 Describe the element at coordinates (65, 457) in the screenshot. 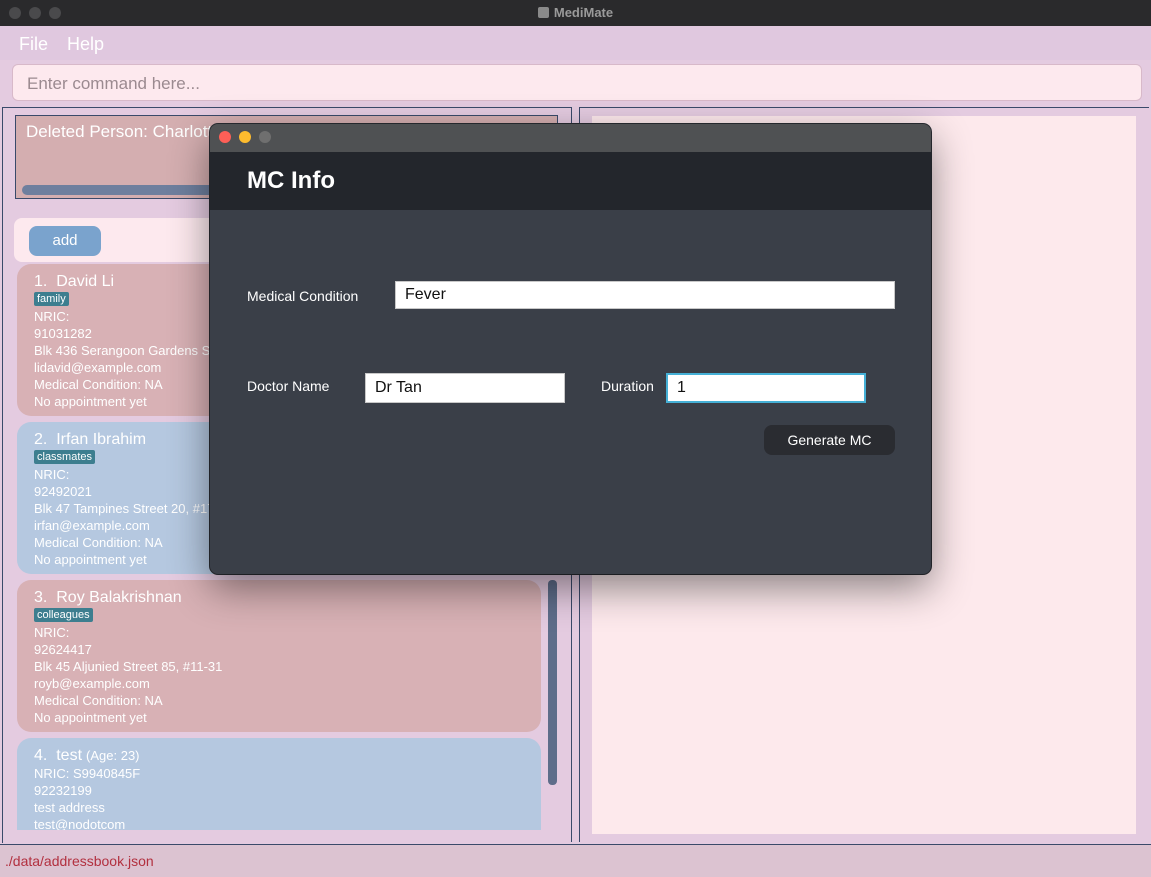

I see `person-tag: classmates` at that location.